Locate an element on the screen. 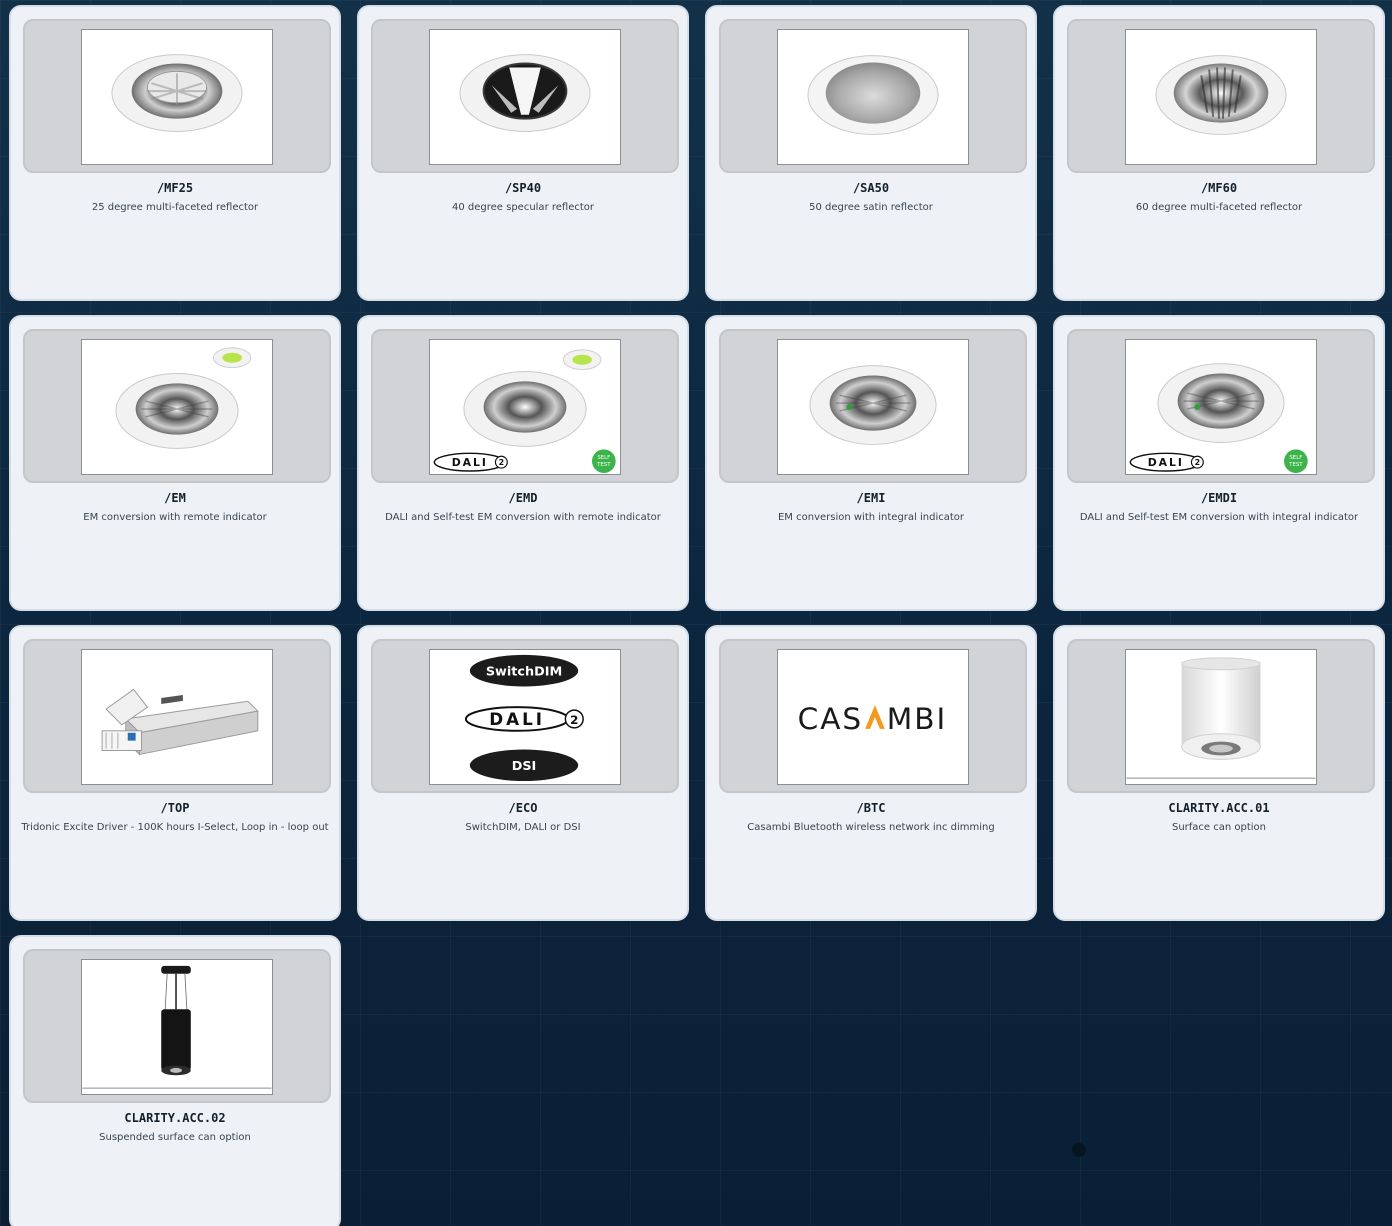 Image resolution: width=1392 pixels, height=1226 pixels. casambi-logo-image: CAS MBI is located at coordinates (872, 719).